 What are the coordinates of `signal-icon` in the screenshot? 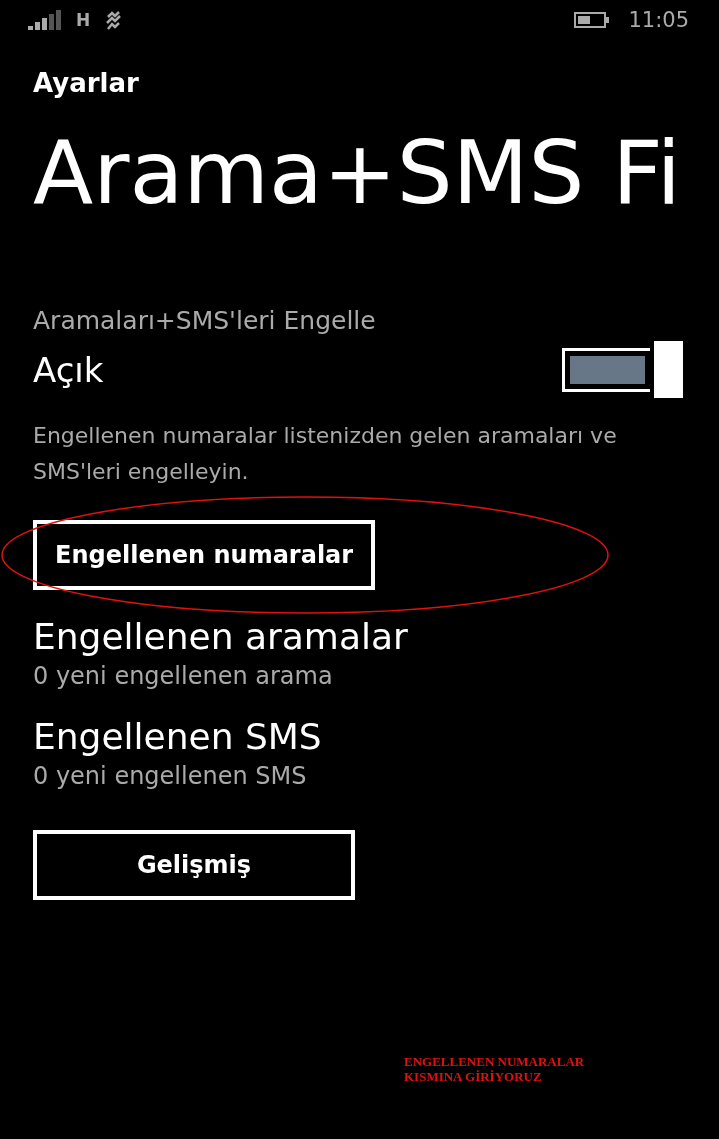 It's located at (45, 20).